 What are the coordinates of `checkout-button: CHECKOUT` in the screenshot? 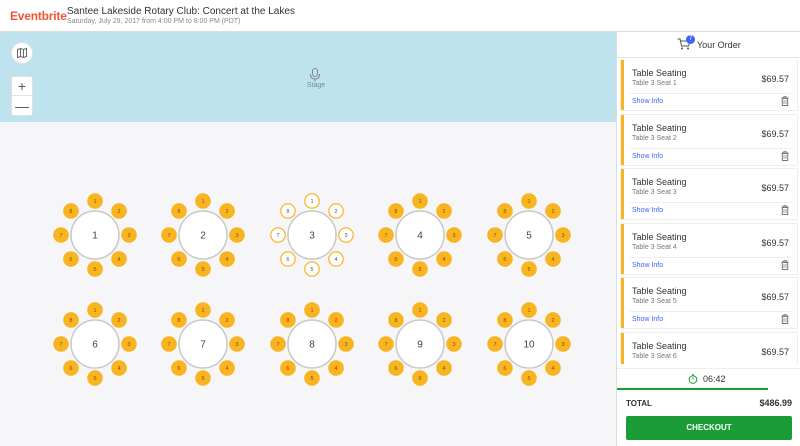 It's located at (709, 428).